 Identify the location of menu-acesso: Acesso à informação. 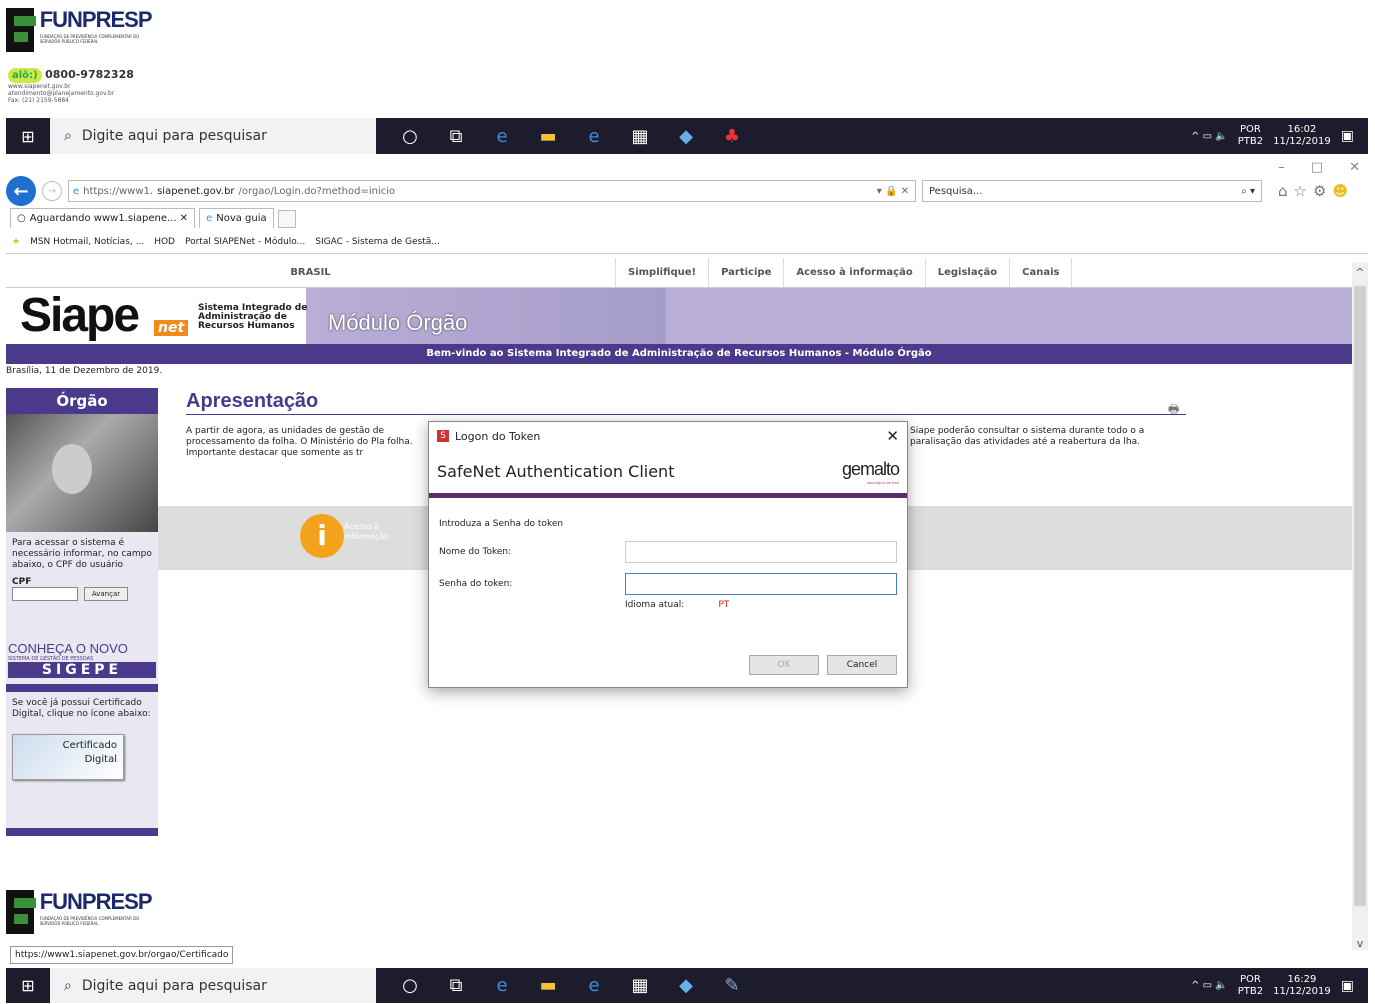
(855, 272).